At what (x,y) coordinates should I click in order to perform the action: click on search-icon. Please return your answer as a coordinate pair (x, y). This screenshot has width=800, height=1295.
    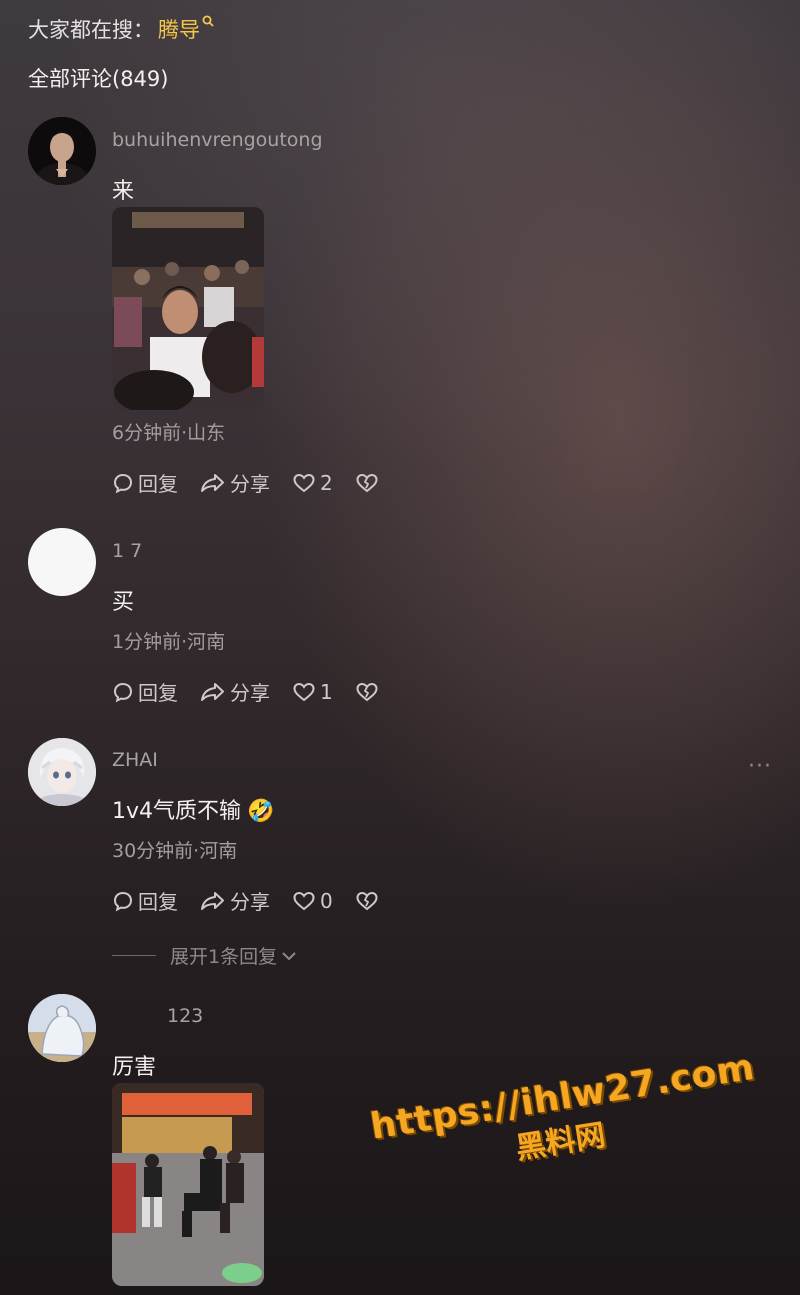
    Looking at the image, I should click on (208, 21).